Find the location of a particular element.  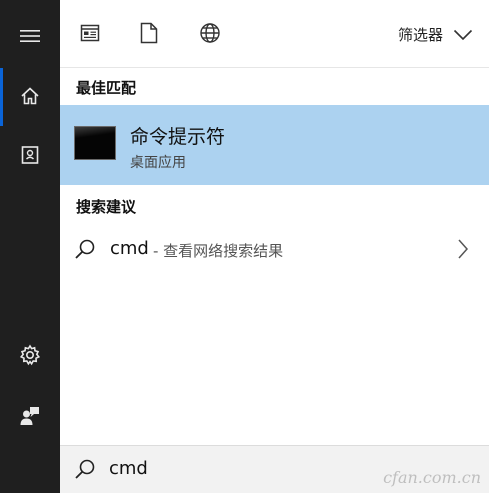

filters-dropdown: 筛选器 is located at coordinates (420, 34).